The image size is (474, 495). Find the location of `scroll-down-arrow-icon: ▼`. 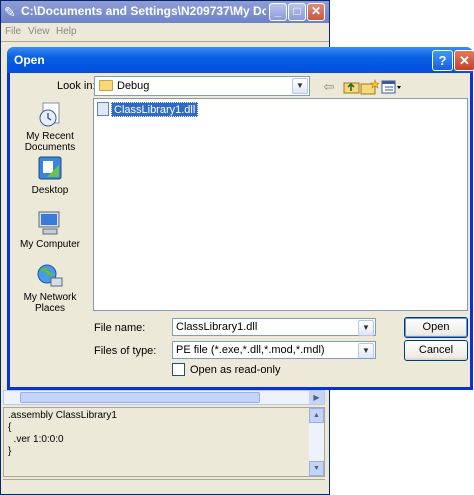

scroll-down-arrow-icon: ▼ is located at coordinates (316, 468).